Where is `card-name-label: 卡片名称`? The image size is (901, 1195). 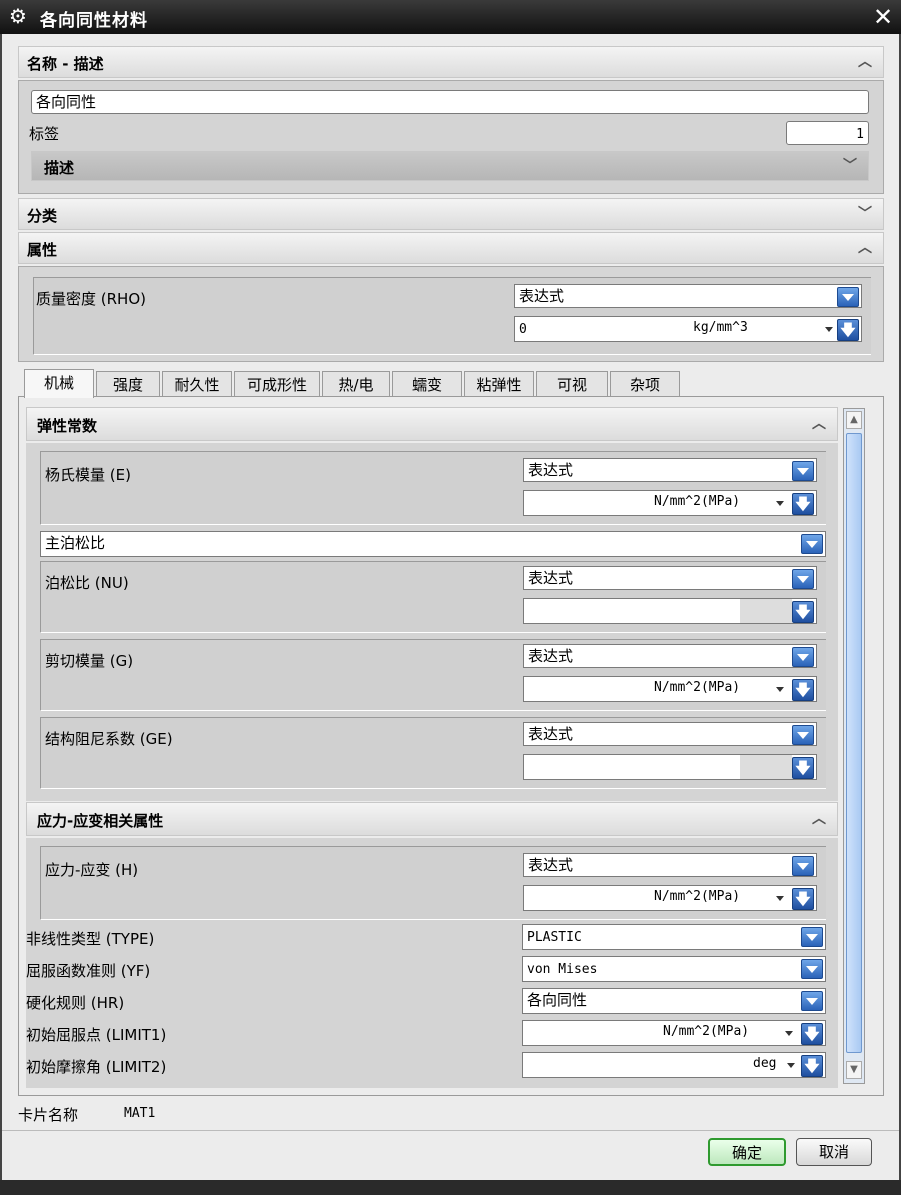
card-name-label: 卡片名称 is located at coordinates (48, 1115).